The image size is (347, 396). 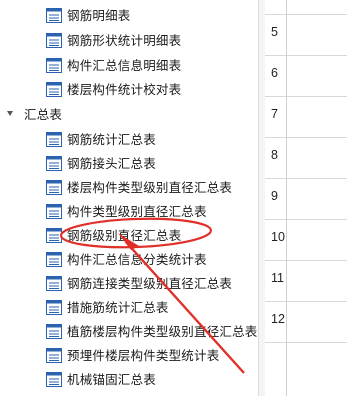 I want to click on tree-item-floor-component-check: 楼层构件统计校对表, so click(x=129, y=90).